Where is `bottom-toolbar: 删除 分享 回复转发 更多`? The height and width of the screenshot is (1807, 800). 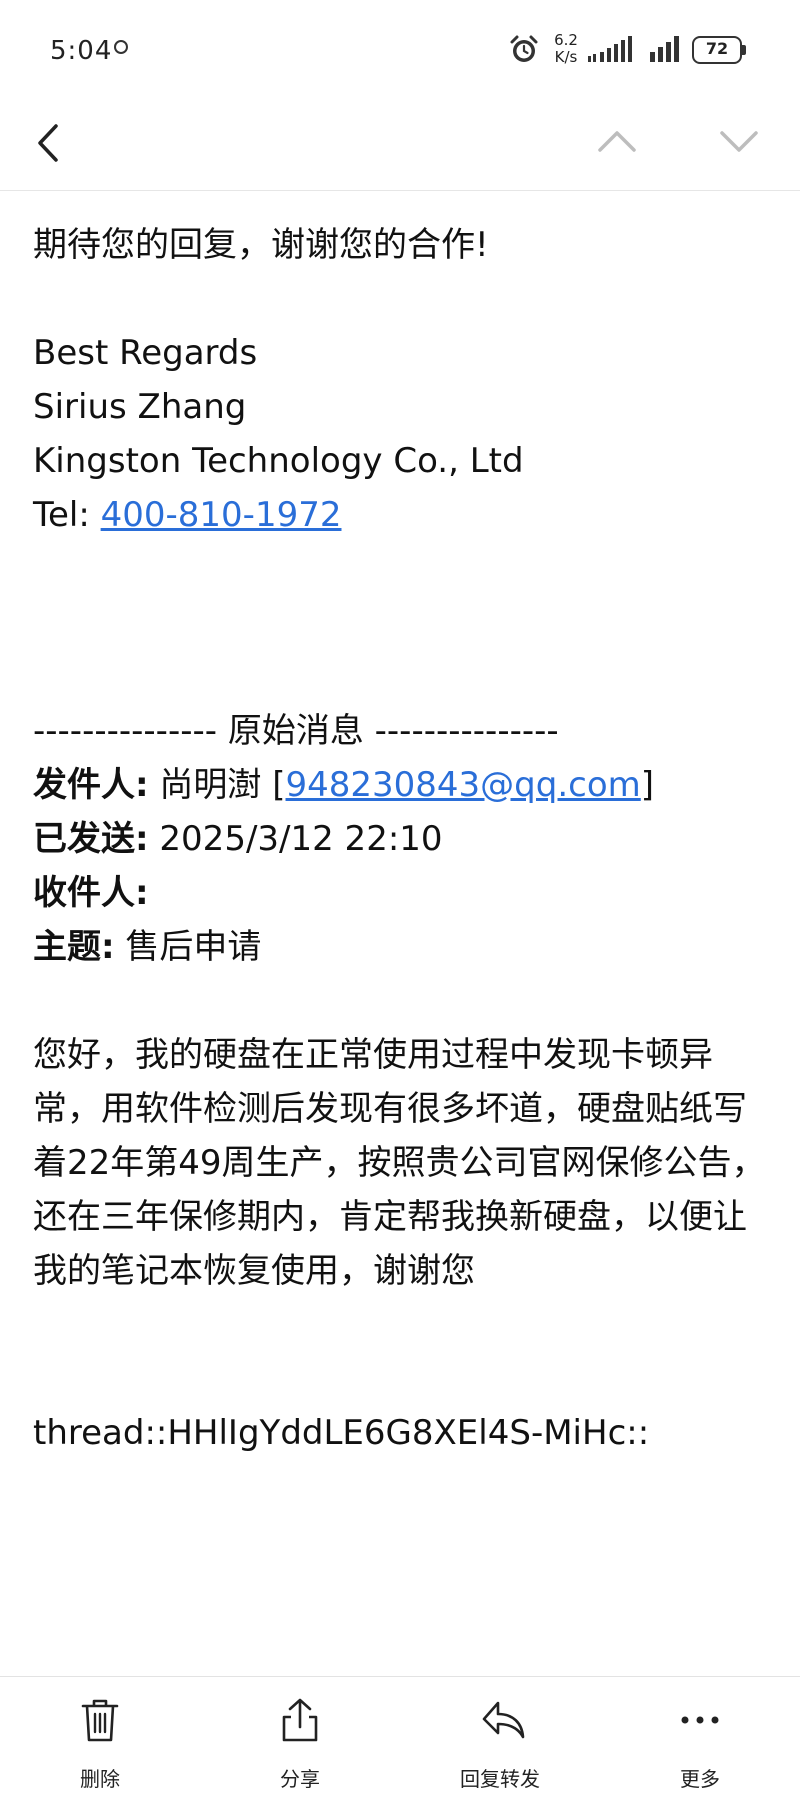 bottom-toolbar: 删除 分享 回复转发 更多 is located at coordinates (400, 1741).